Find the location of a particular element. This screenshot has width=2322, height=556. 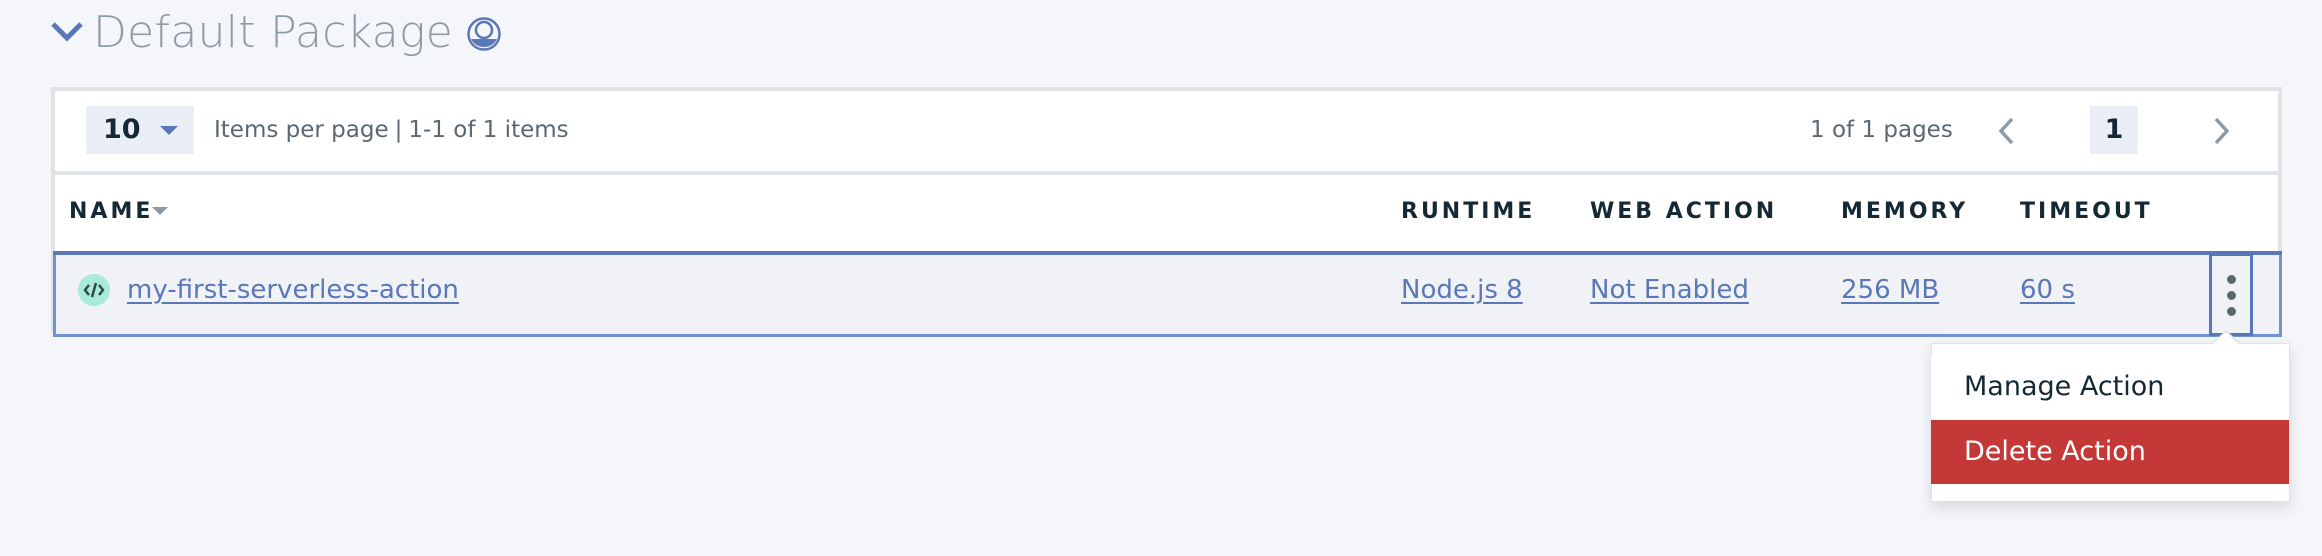

items-per-page-label: Items per page is located at coordinates (301, 130).